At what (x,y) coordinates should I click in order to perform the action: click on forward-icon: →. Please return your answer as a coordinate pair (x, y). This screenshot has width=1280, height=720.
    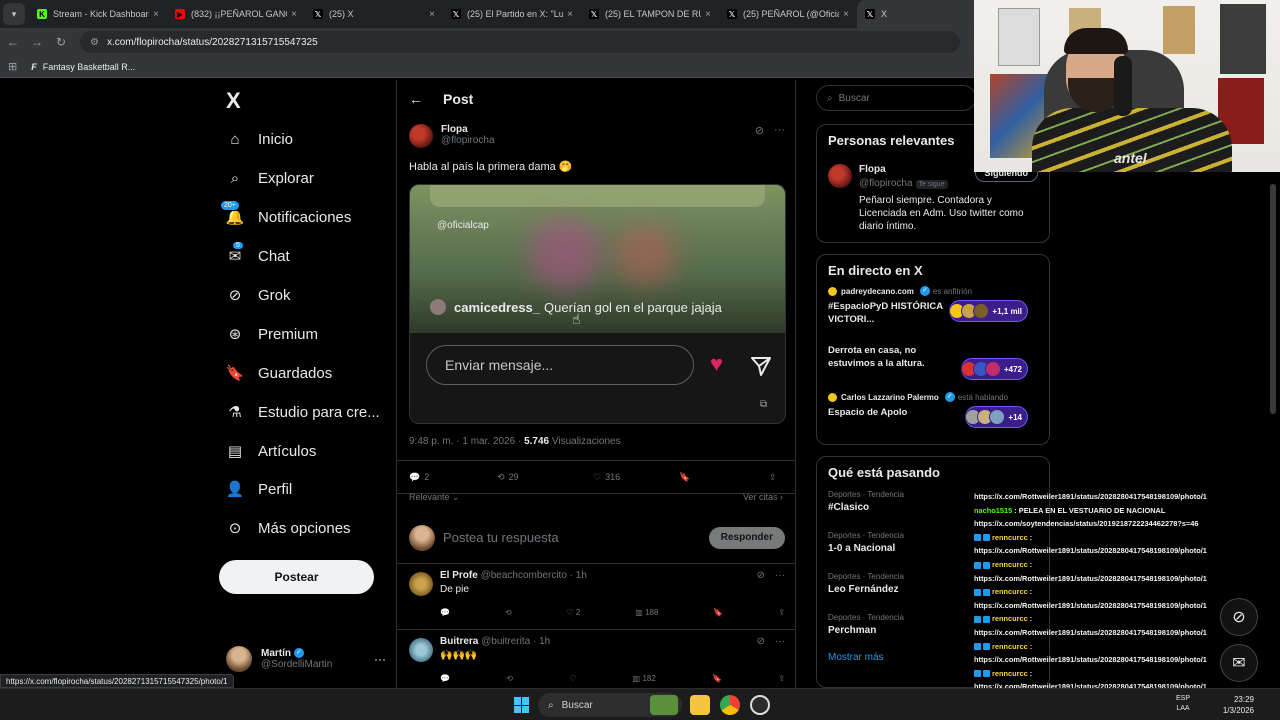
    Looking at the image, I should click on (37, 42).